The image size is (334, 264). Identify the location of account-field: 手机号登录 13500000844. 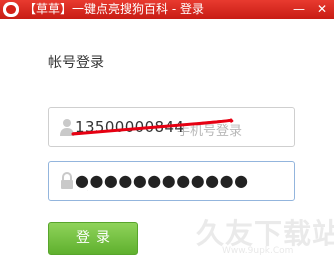
(171, 127).